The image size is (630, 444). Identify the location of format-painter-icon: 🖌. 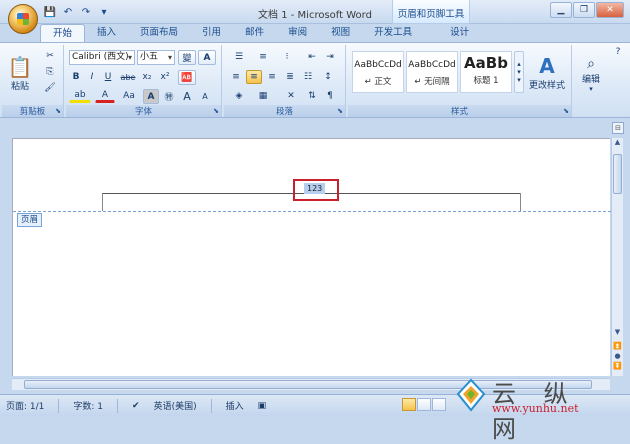
(50, 88).